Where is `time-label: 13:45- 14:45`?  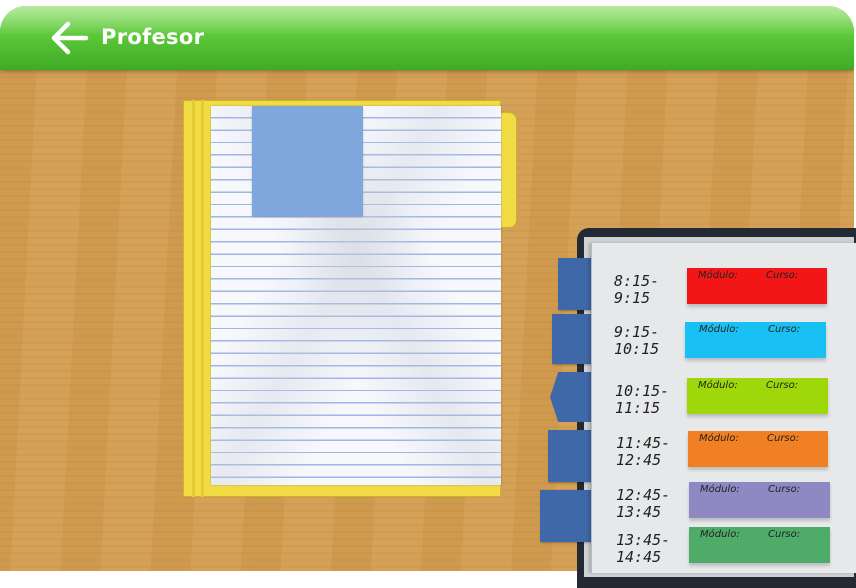 time-label: 13:45- 14:45 is located at coordinates (643, 549).